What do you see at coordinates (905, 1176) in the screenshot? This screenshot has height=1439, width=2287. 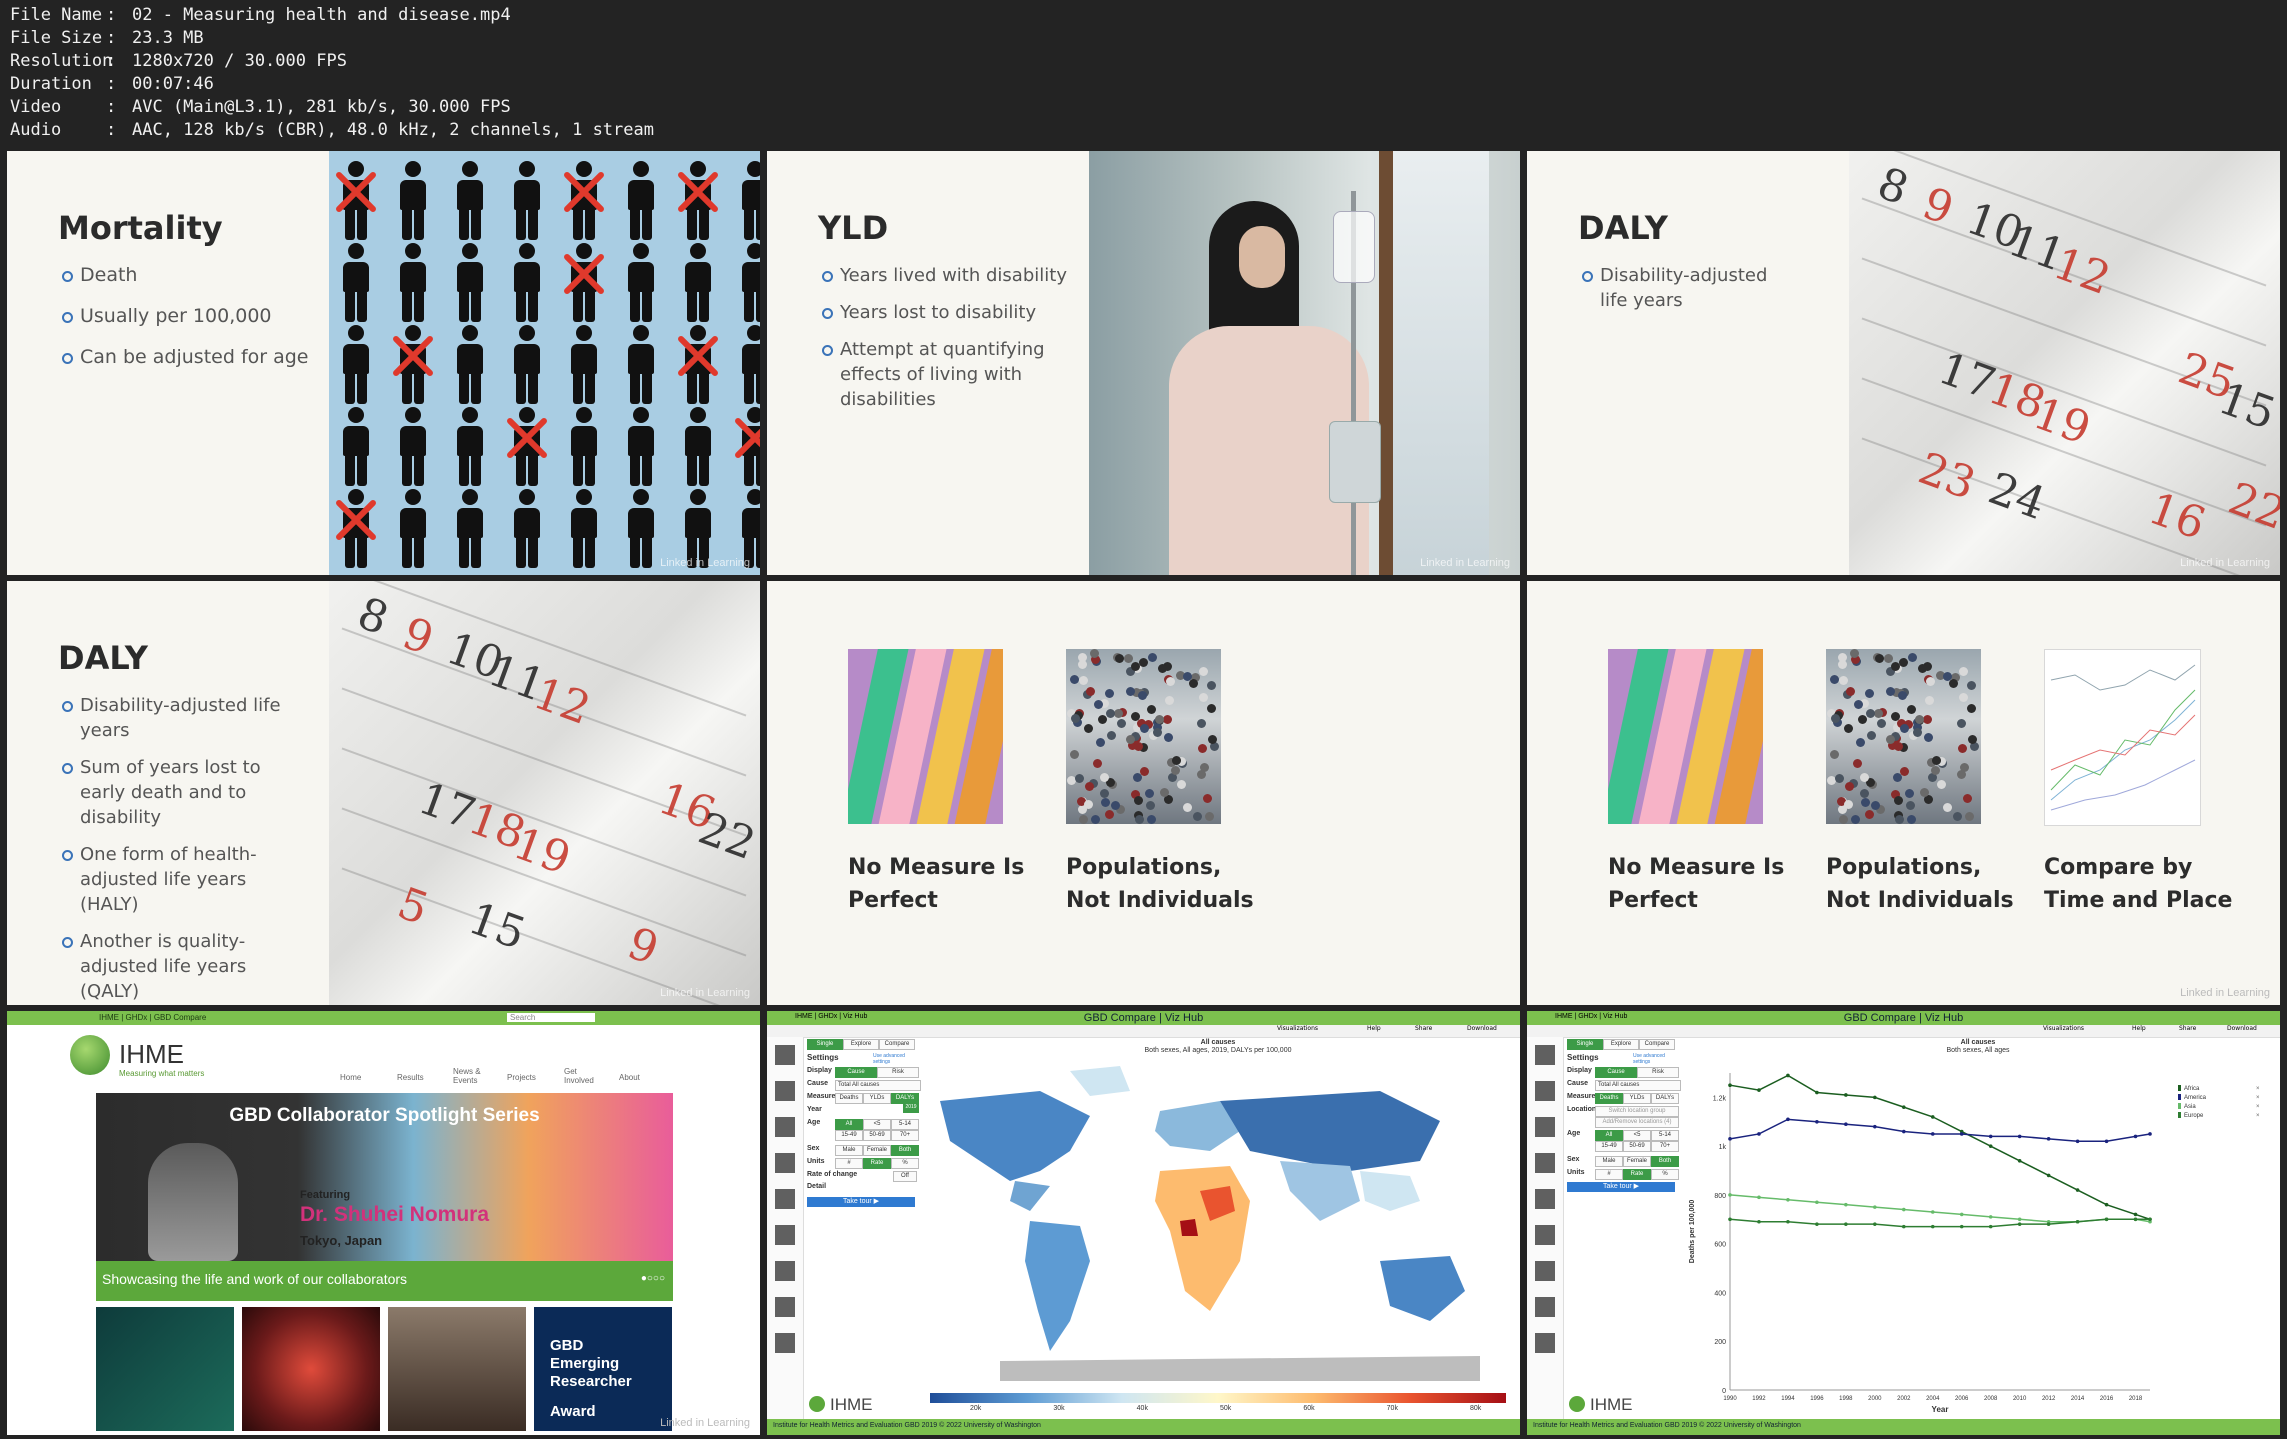 I see `rate-of-change-toggle: Off` at bounding box center [905, 1176].